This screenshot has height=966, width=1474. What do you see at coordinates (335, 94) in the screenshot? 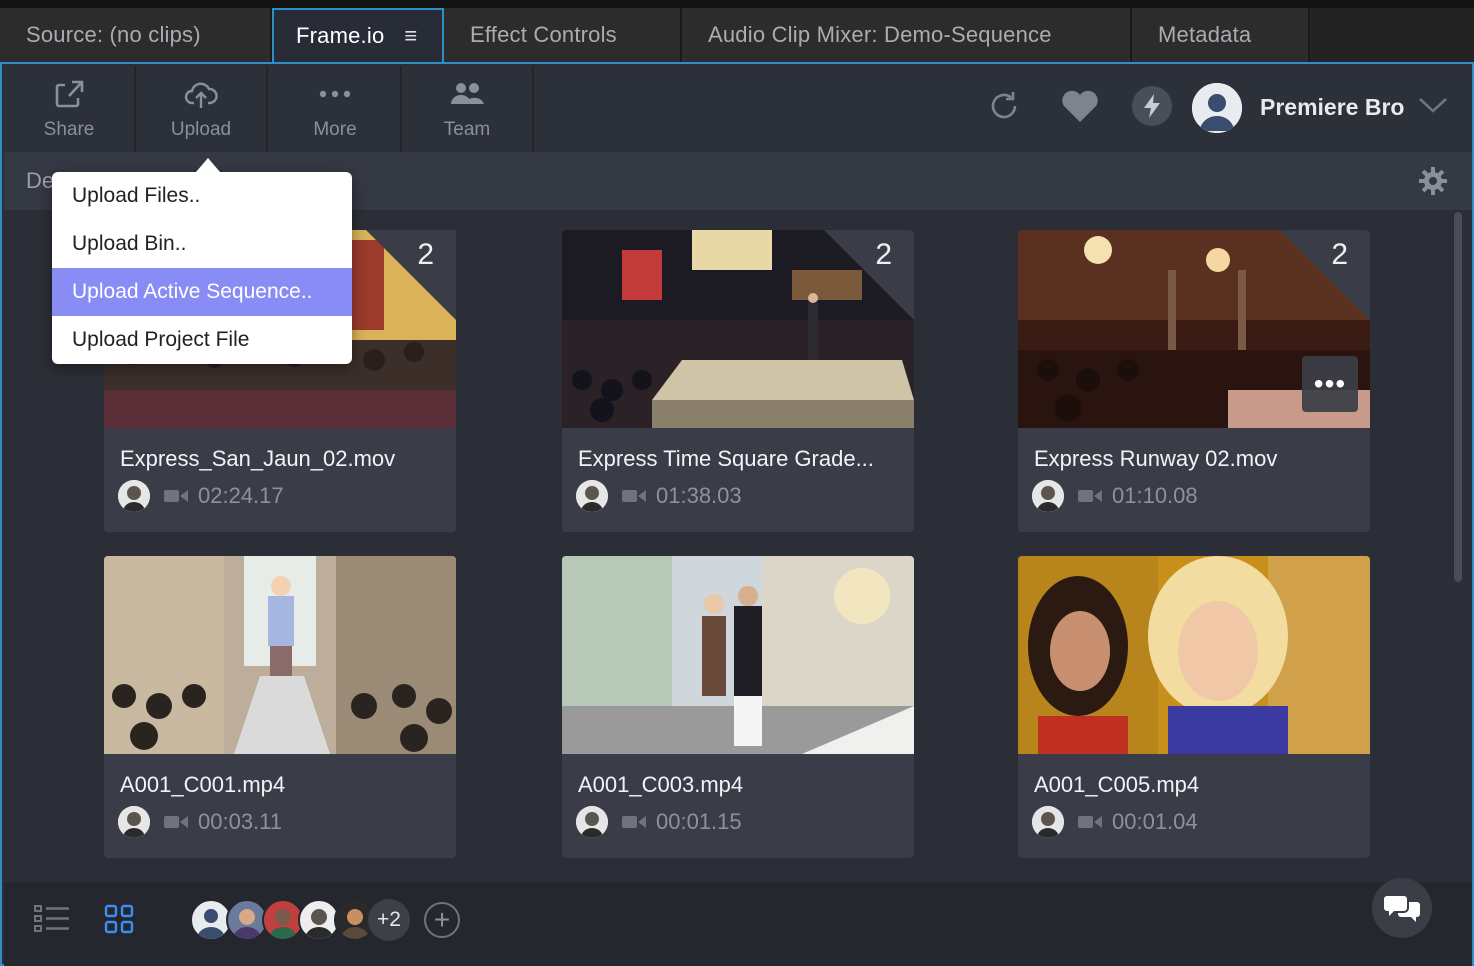
I see `more-dots-icon` at bounding box center [335, 94].